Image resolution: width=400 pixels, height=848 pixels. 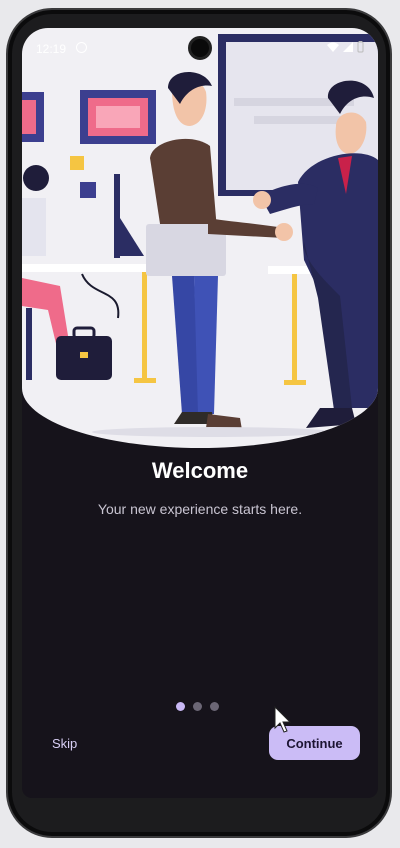 What do you see at coordinates (333, 47) in the screenshot?
I see `wifi-icon` at bounding box center [333, 47].